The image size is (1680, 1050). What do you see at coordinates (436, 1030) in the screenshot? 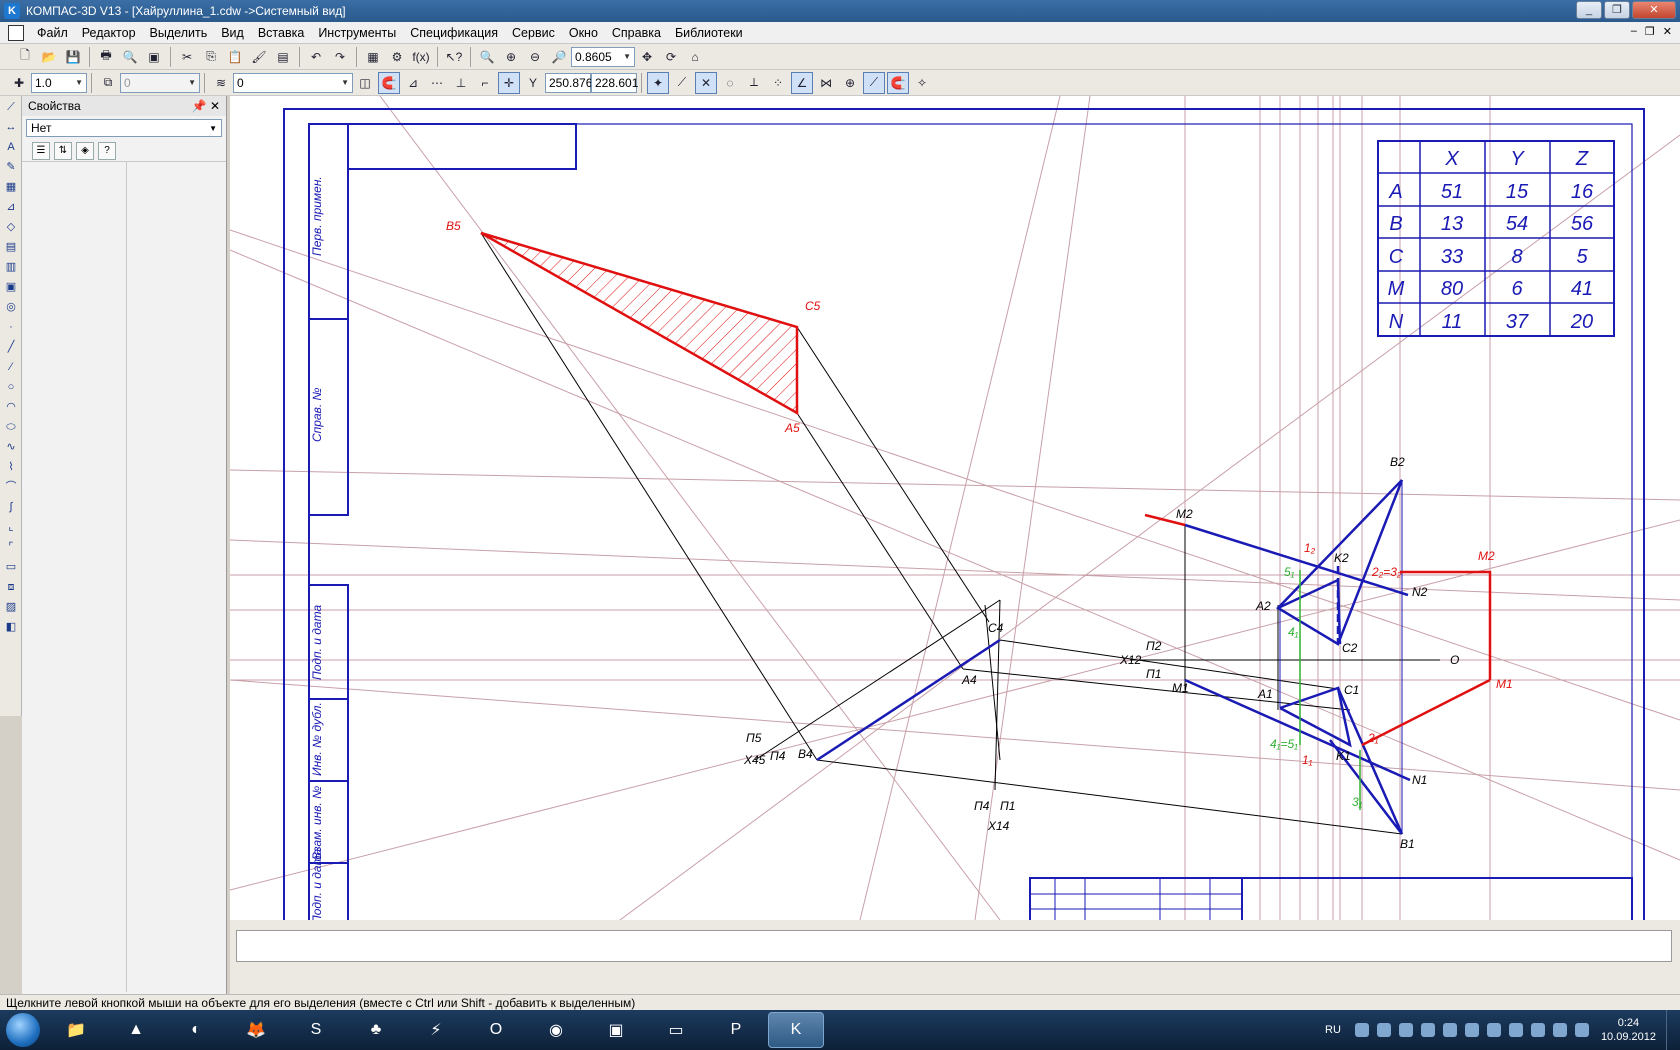
I see `taskbar-app-icon: ⚡` at bounding box center [436, 1030].